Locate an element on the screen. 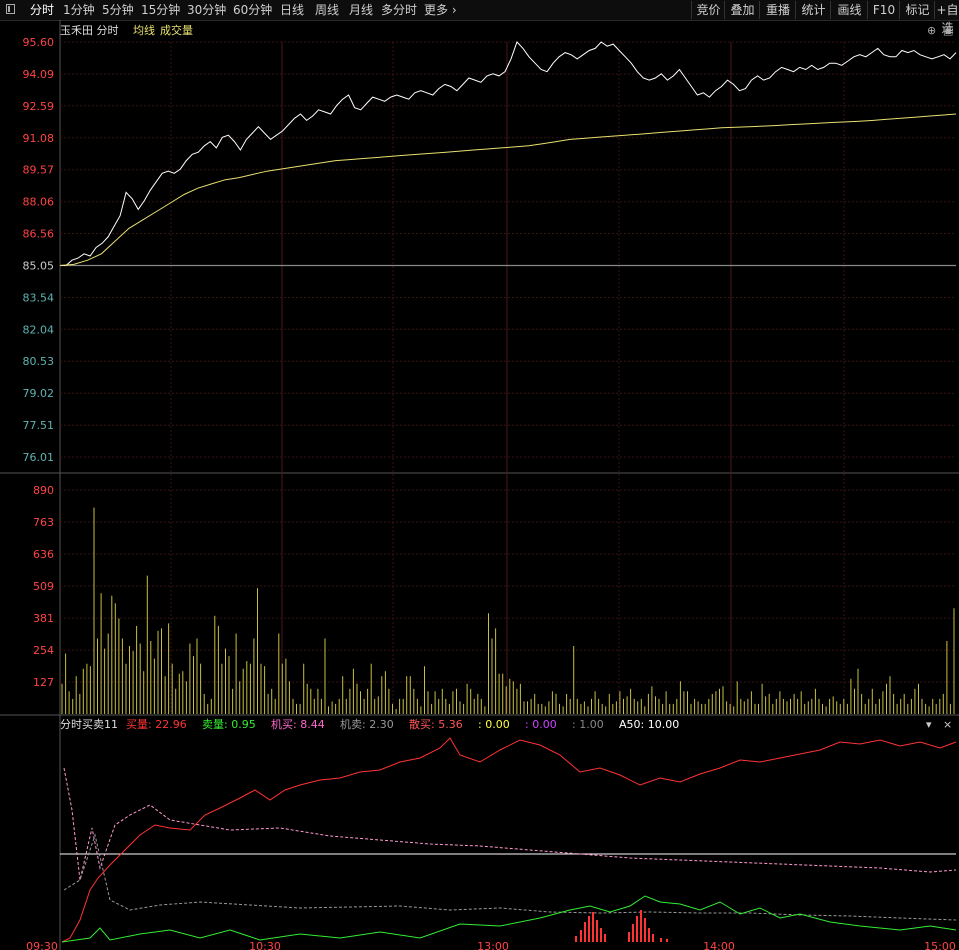 Image resolution: width=959 pixels, height=950 pixels. price-axis-label-11: 79.02 is located at coordinates (39, 393).